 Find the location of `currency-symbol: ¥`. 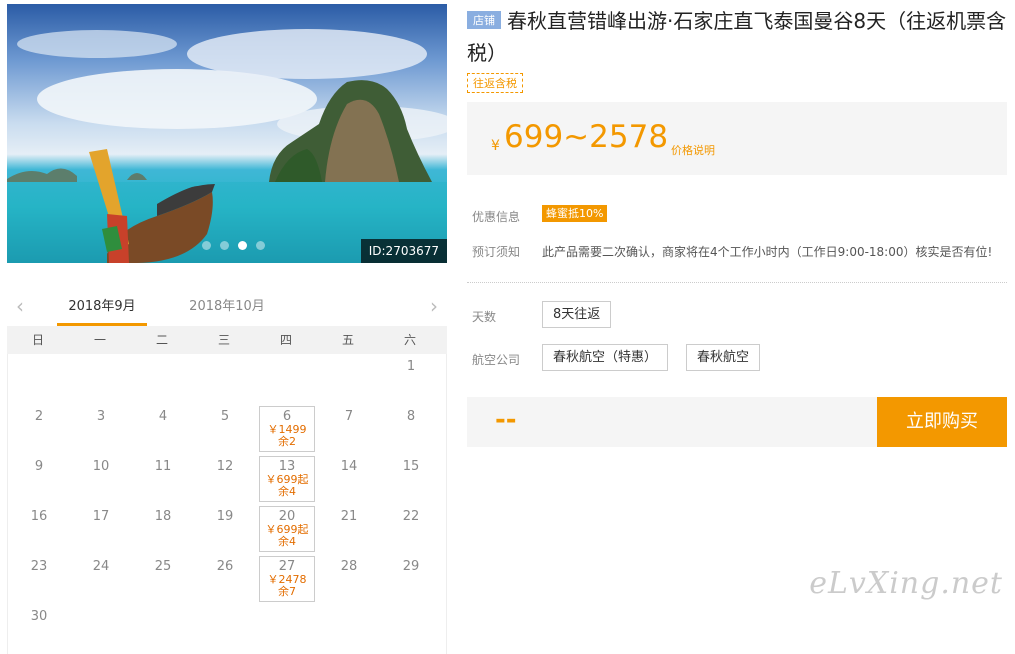

currency-symbol: ¥ is located at coordinates (495, 146).